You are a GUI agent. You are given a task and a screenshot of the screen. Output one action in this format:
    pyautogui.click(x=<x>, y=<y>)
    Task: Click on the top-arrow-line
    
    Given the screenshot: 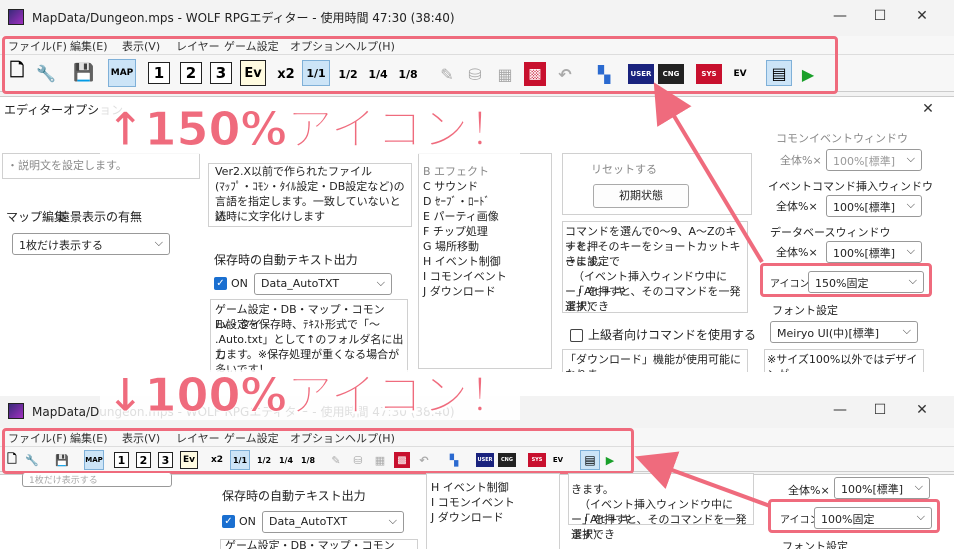 What is the action you would take?
    pyautogui.click(x=708, y=173)
    